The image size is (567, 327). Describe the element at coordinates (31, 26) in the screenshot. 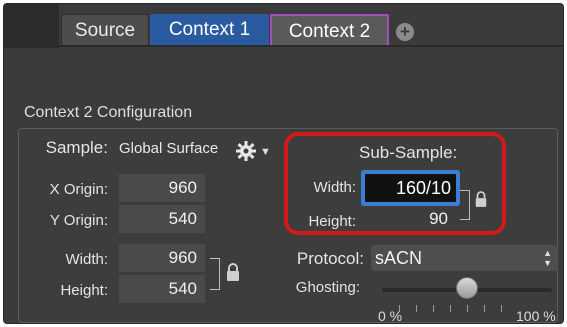

I see `tab-bar-spacer` at that location.